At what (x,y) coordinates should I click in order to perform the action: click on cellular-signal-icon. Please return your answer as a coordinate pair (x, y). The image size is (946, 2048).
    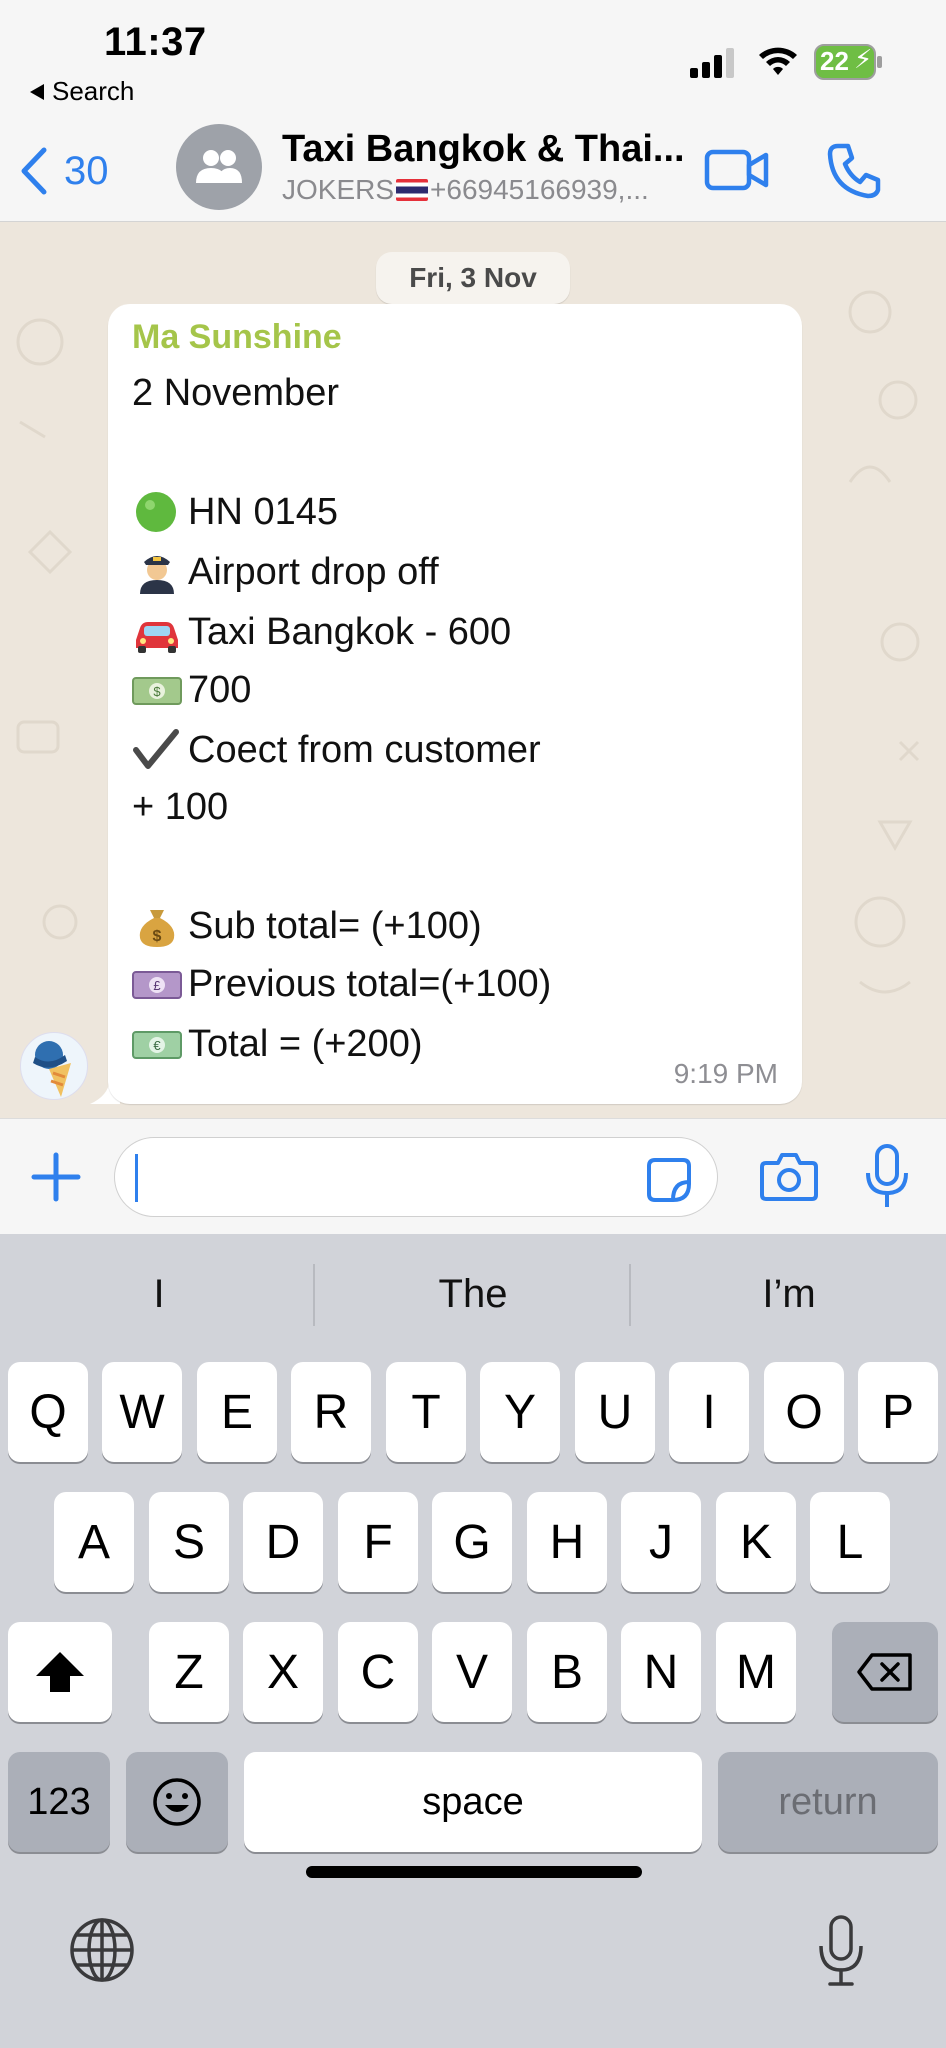
    Looking at the image, I should click on (712, 63).